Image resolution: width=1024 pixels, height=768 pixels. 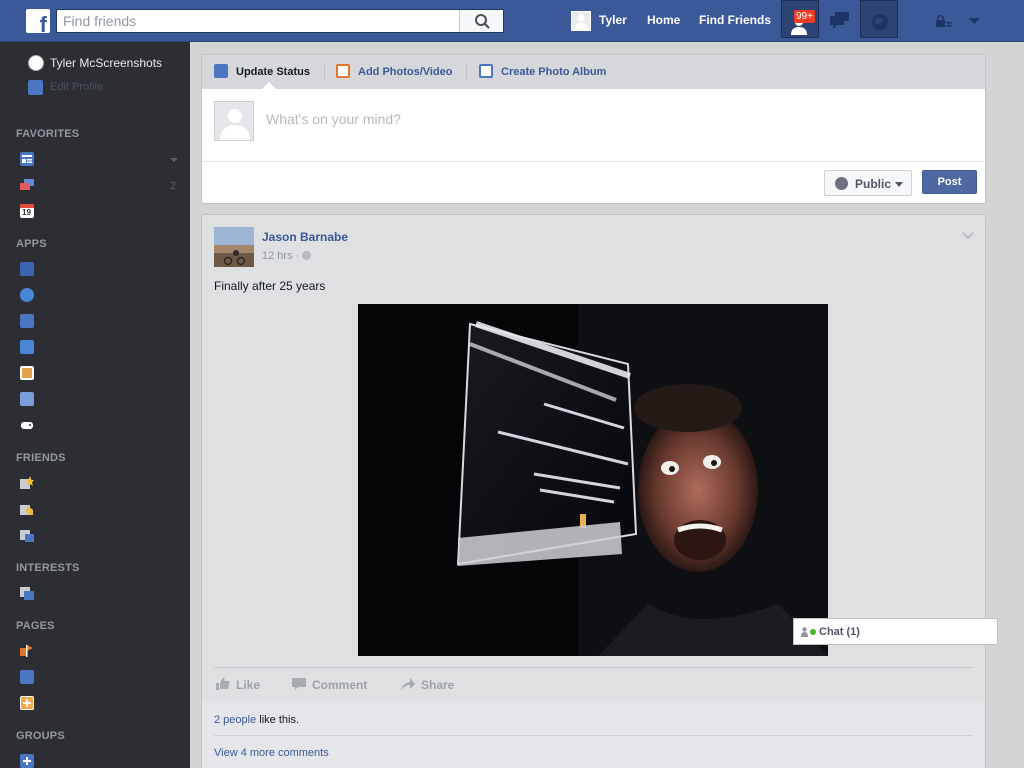 I want to click on family-icon, so click(x=27, y=509).